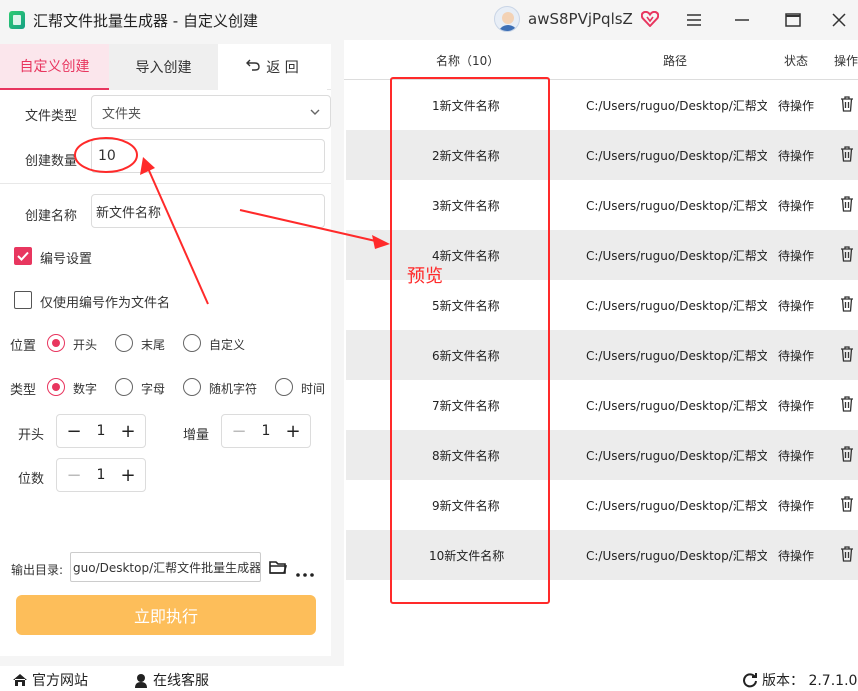 This screenshot has height=691, width=858. Describe the element at coordinates (253, 67) in the screenshot. I see `undo-arrow-icon` at that location.